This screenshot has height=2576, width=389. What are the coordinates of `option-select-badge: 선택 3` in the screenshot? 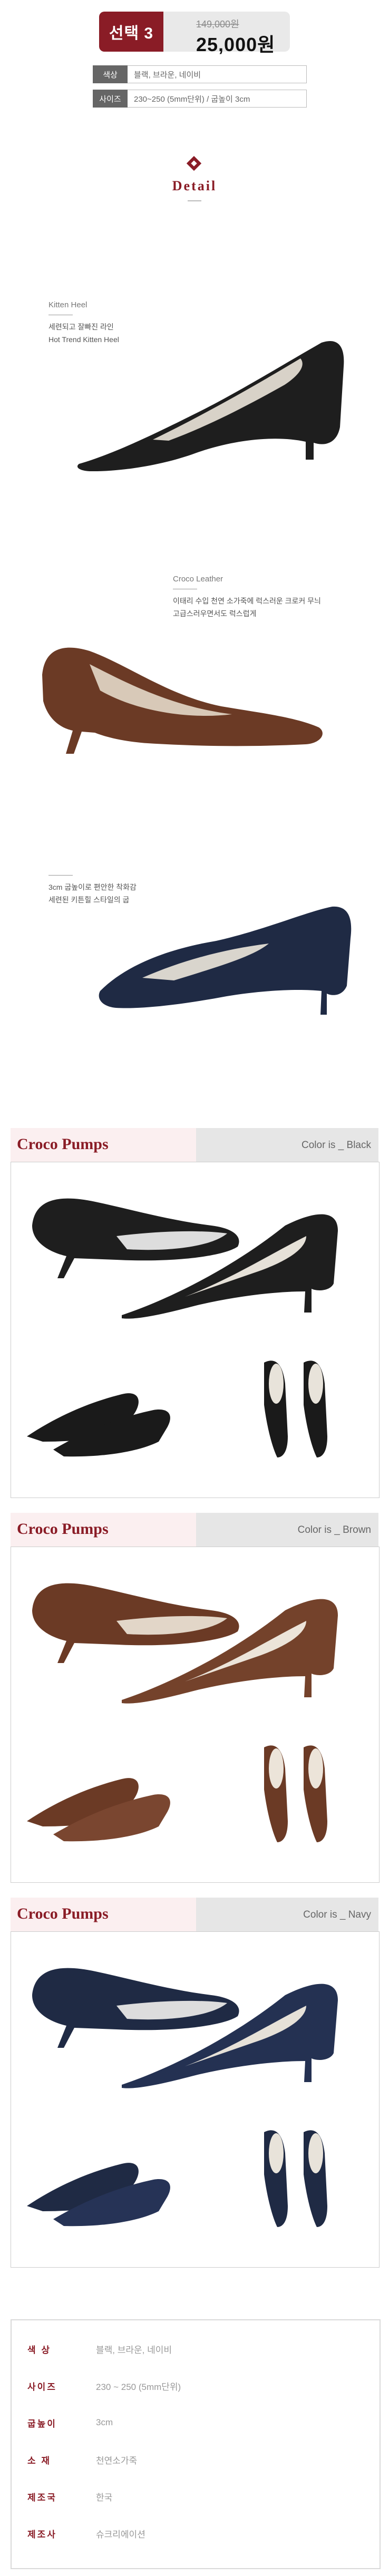 It's located at (131, 32).